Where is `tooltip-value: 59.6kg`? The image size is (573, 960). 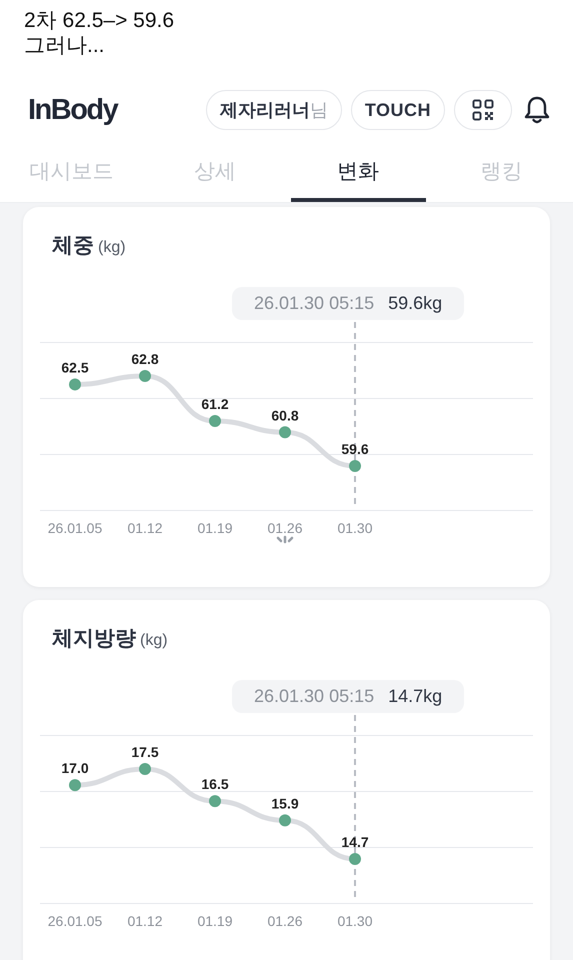 tooltip-value: 59.6kg is located at coordinates (415, 303).